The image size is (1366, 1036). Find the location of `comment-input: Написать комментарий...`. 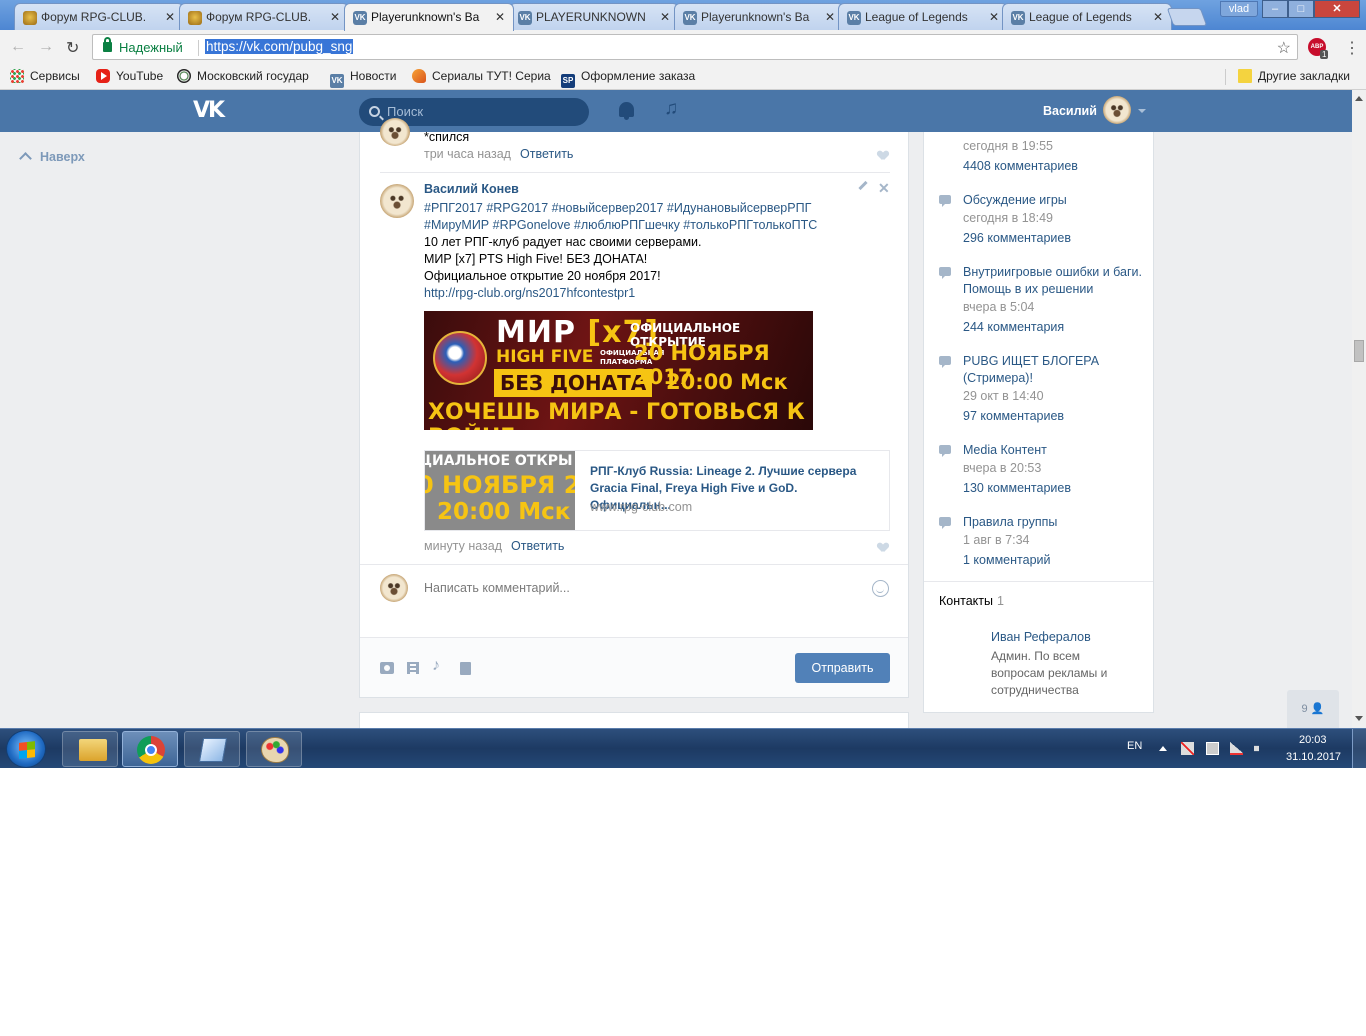

comment-input: Написать комментарий... is located at coordinates (497, 588).